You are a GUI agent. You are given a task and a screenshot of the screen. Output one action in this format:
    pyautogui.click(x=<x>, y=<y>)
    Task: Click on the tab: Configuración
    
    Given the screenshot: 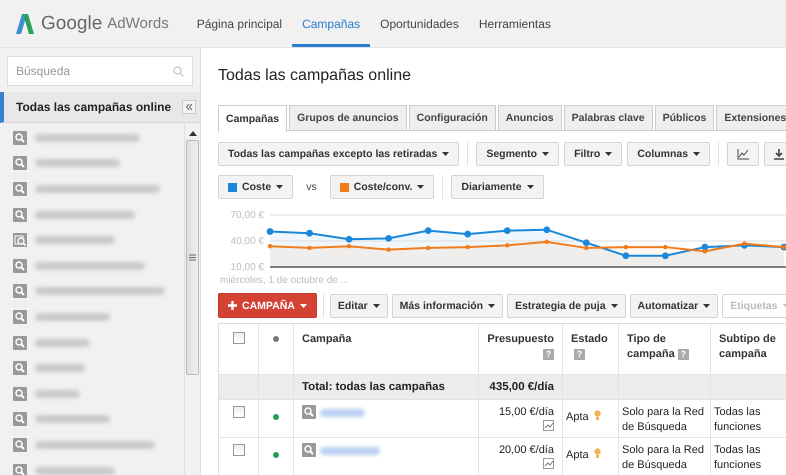 What is the action you would take?
    pyautogui.click(x=452, y=117)
    